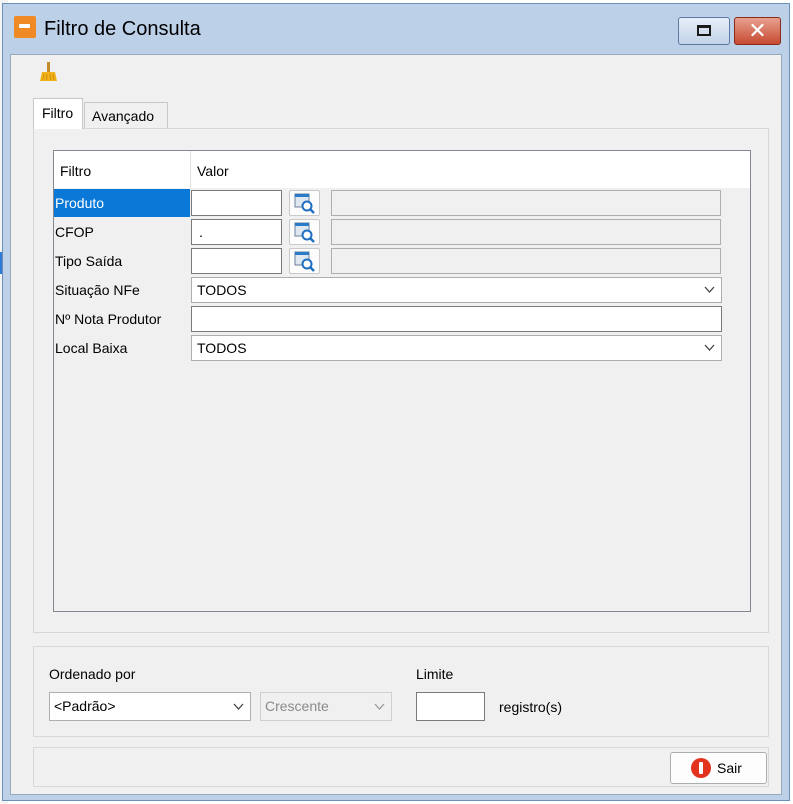 This screenshot has height=804, width=793. I want to click on produto-description-field, so click(526, 203).